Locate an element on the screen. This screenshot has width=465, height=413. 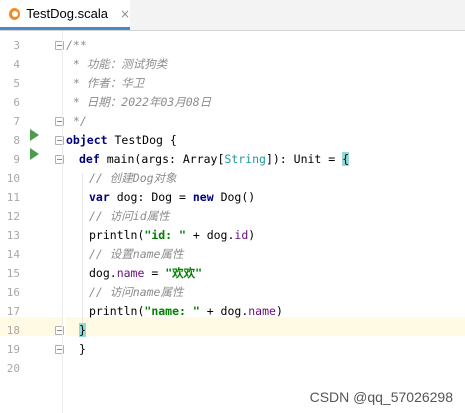
line-number: 12 is located at coordinates (13, 216).